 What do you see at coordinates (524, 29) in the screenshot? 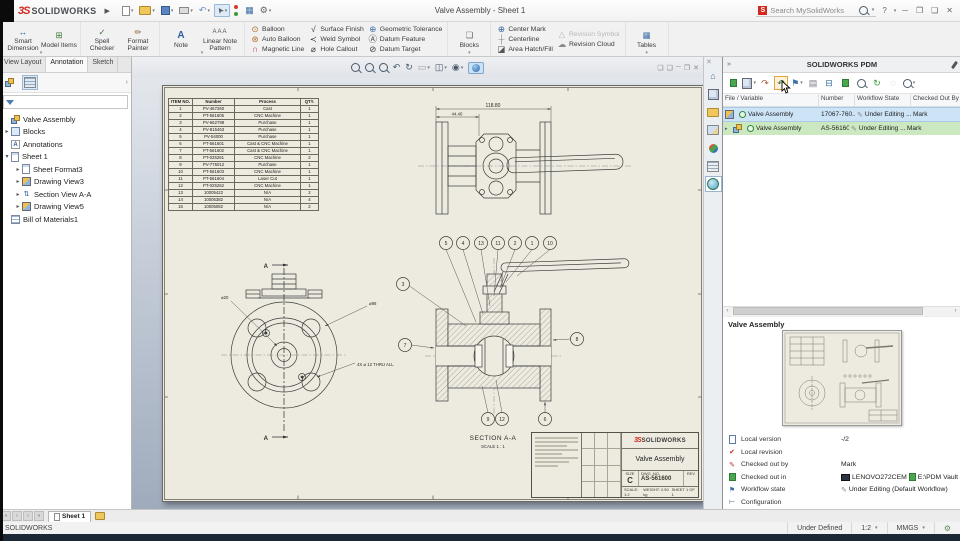
I see `center-mark-button: ⊕ Center Mark` at bounding box center [524, 29].